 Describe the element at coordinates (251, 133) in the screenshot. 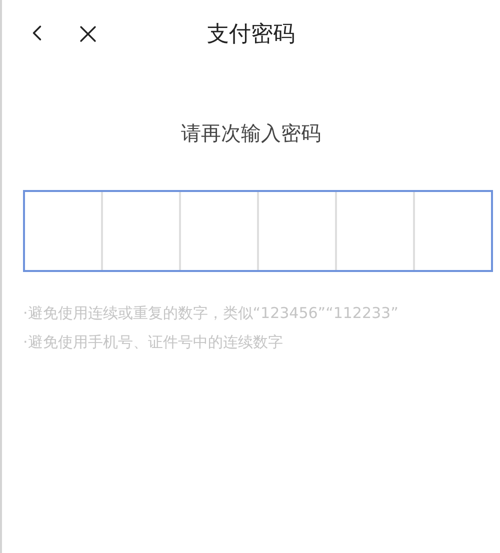

I see `prompt-text: 请再次输入密码` at that location.